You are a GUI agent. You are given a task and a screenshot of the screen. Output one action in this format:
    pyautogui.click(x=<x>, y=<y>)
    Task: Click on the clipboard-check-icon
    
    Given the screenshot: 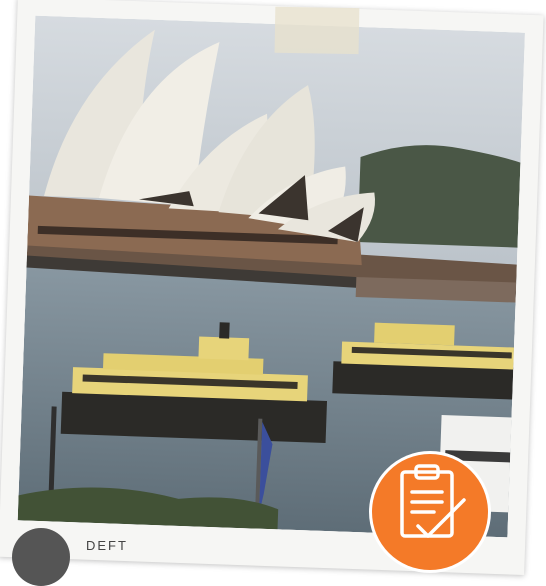 What is the action you would take?
    pyautogui.click(x=433, y=501)
    